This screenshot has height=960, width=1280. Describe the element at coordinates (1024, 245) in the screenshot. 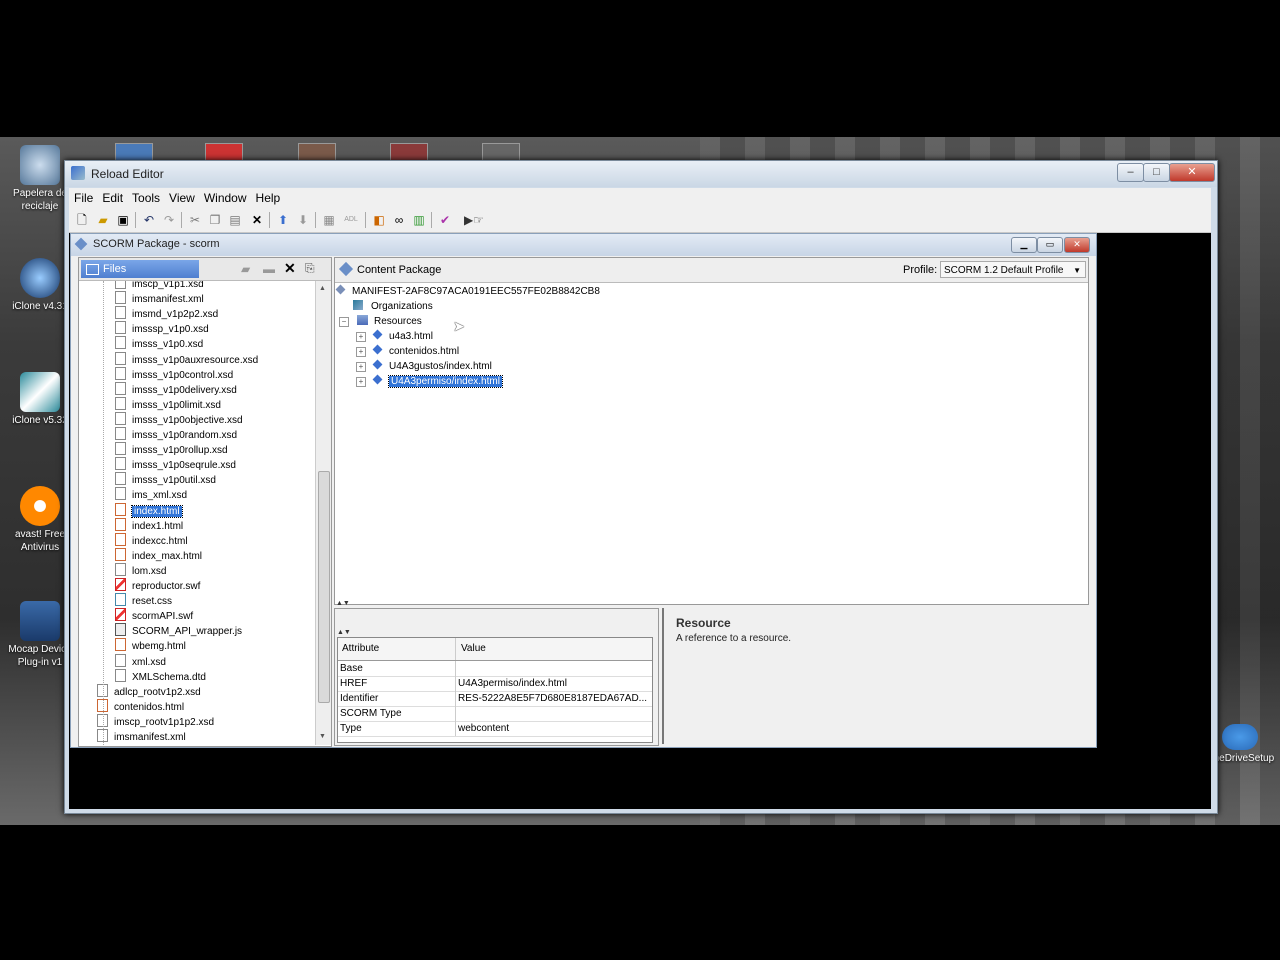

I see `frame-minimize-button: ▁` at that location.